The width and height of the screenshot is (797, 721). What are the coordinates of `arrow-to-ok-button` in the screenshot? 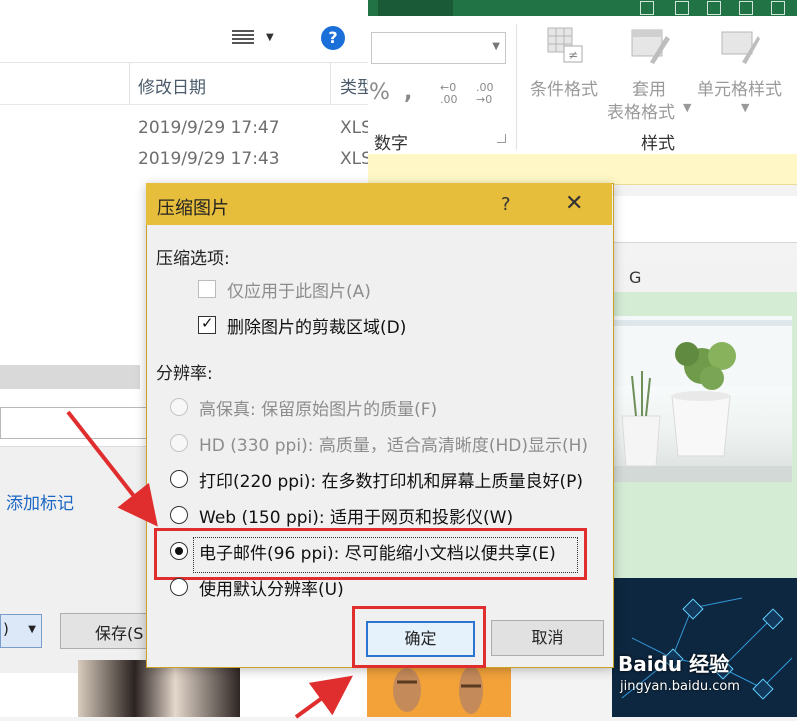 It's located at (323, 697).